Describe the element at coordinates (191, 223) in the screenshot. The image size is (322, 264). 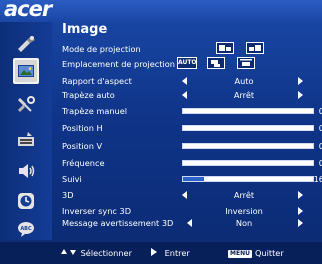
I see `row-message-avertissement-3d: Message avertissement 3D Non` at that location.